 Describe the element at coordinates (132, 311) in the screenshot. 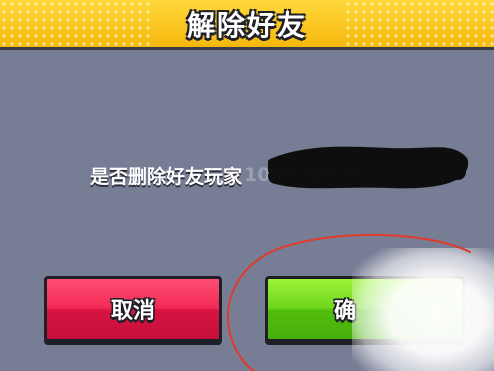

I see `cancel-button-label: 取消` at that location.